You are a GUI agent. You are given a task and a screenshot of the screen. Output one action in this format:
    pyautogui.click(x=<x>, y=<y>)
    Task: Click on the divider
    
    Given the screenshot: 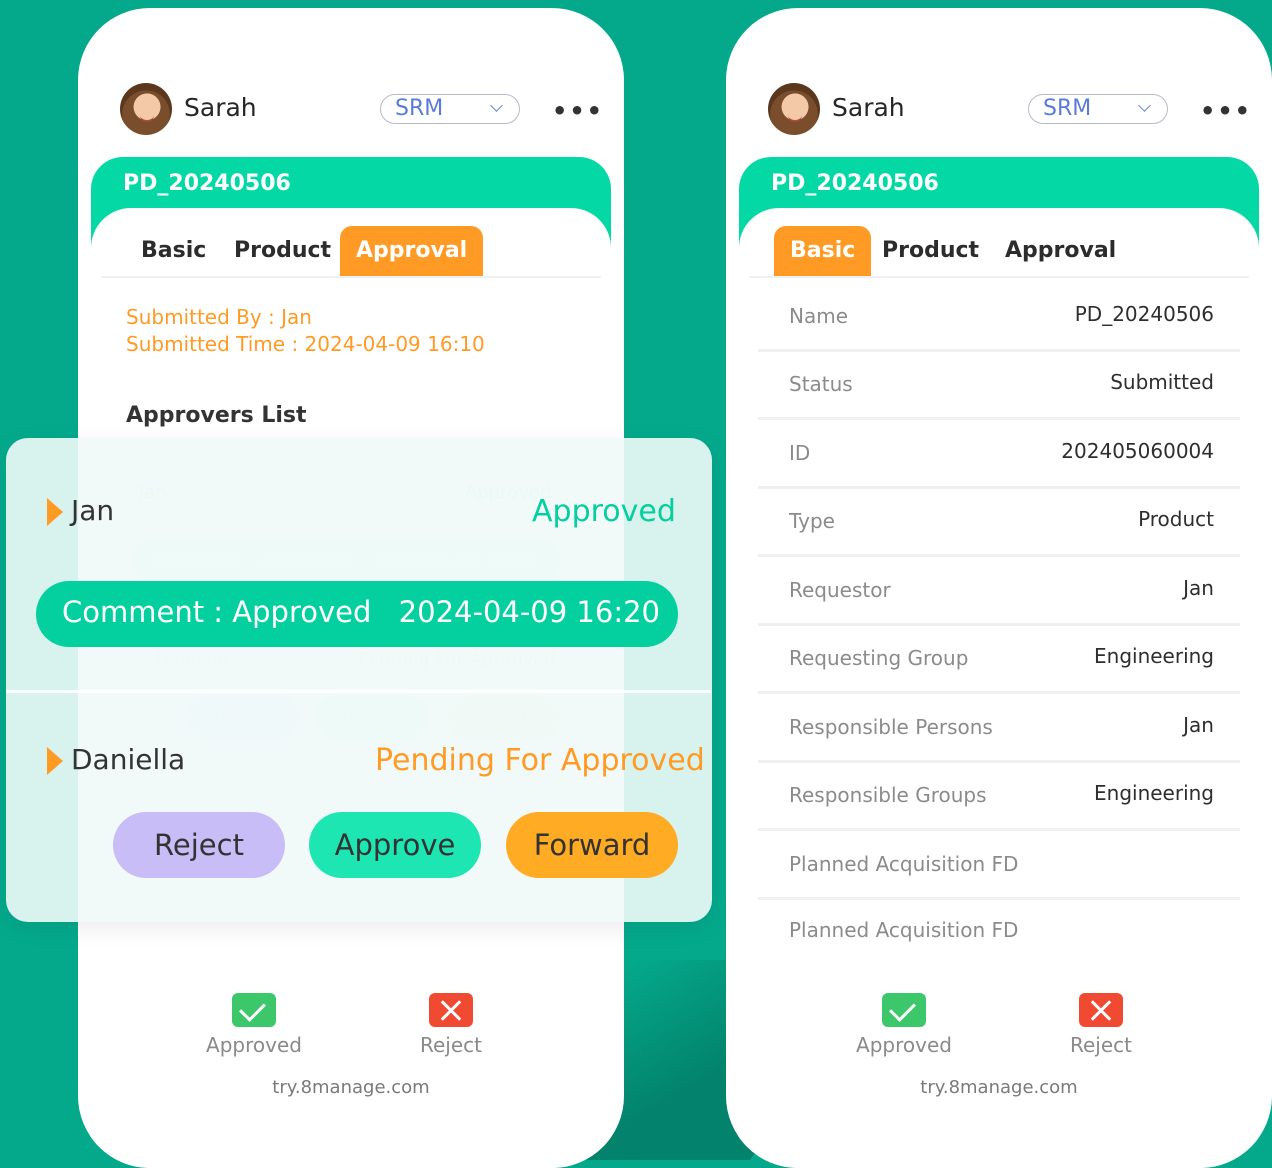 What is the action you would take?
    pyautogui.click(x=359, y=691)
    